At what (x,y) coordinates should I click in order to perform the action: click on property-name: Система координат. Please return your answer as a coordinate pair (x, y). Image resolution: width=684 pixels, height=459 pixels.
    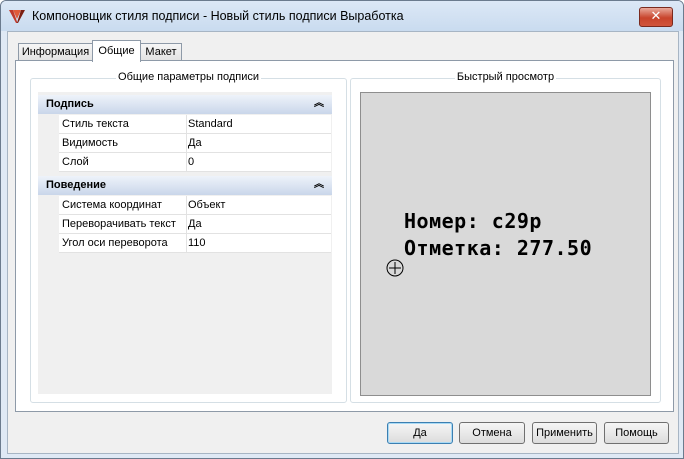
    Looking at the image, I should click on (123, 205).